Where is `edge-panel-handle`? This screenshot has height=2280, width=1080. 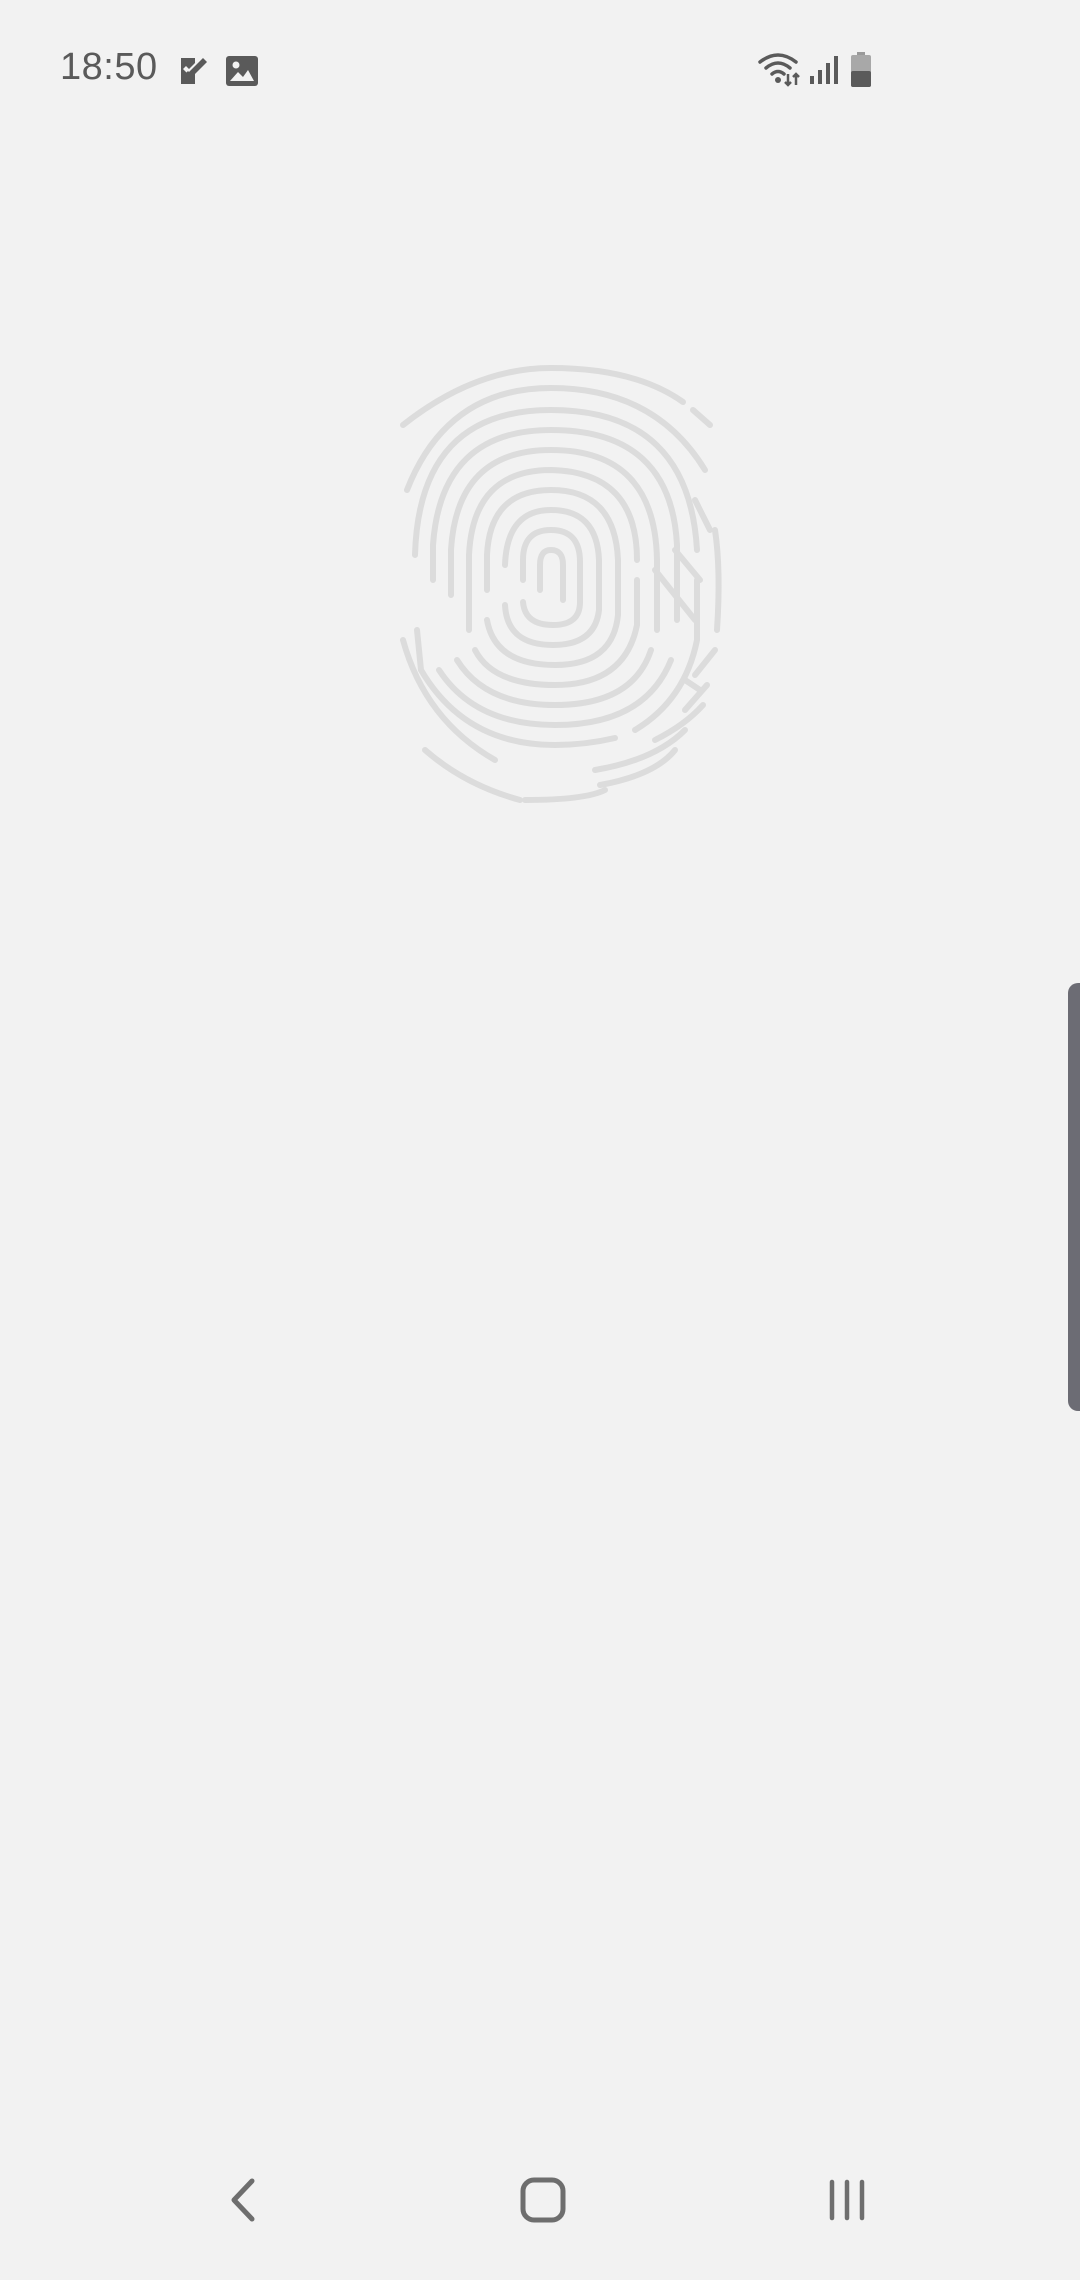
edge-panel-handle is located at coordinates (1074, 1197).